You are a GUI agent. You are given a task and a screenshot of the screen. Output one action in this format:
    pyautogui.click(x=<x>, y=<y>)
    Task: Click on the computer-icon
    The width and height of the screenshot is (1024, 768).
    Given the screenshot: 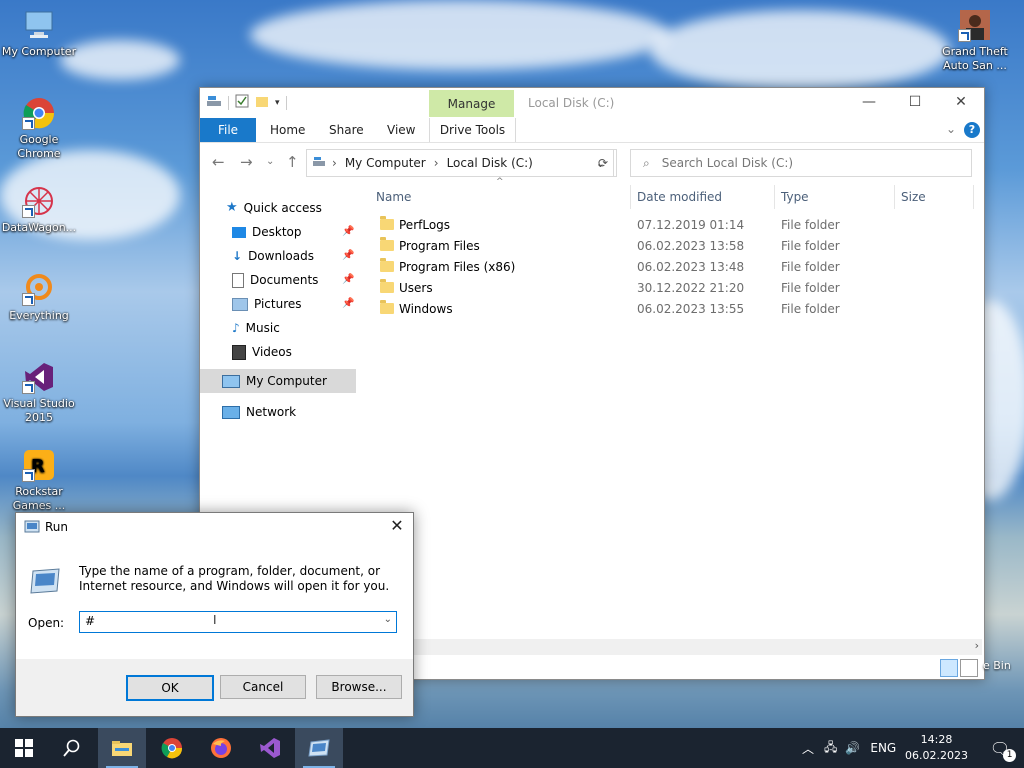 What is the action you would take?
    pyautogui.click(x=39, y=25)
    